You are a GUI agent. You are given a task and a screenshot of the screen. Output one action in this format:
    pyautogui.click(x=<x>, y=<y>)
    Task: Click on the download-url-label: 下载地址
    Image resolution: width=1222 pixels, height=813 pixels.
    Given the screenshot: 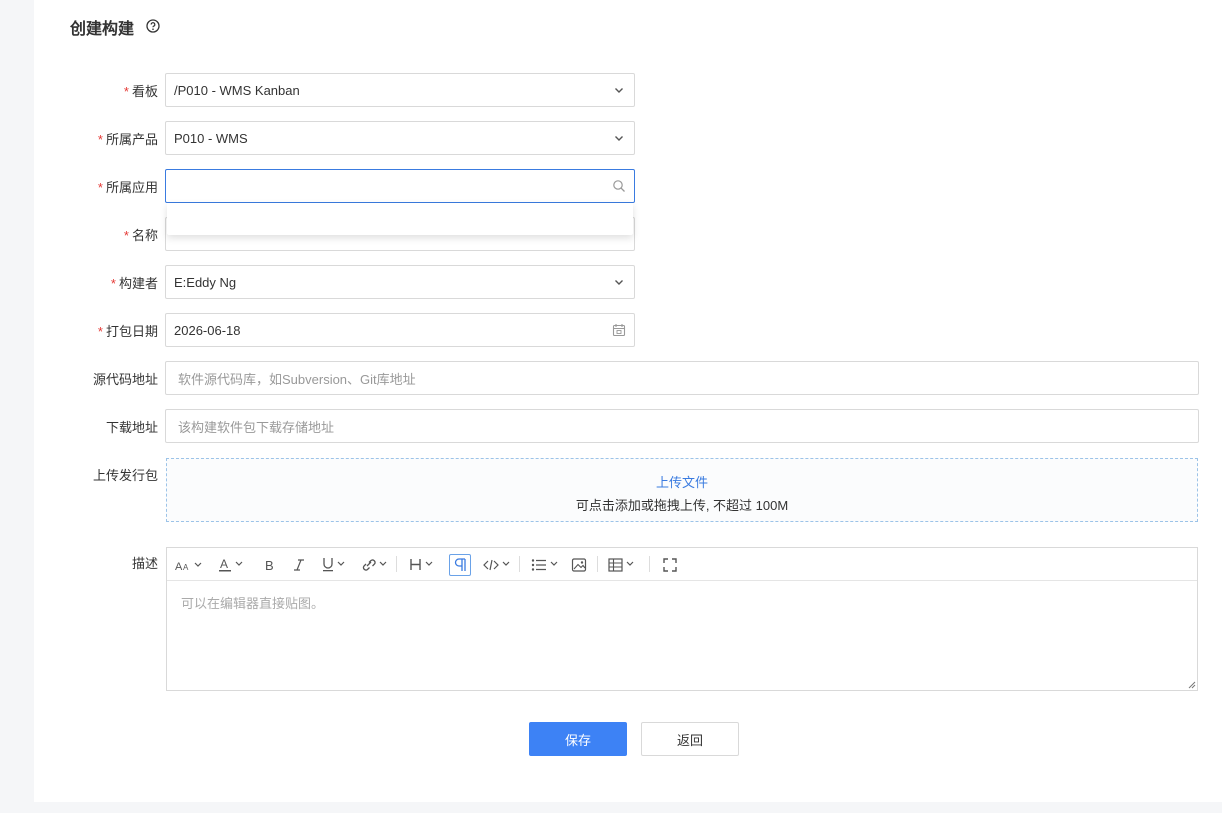 What is the action you would take?
    pyautogui.click(x=131, y=427)
    